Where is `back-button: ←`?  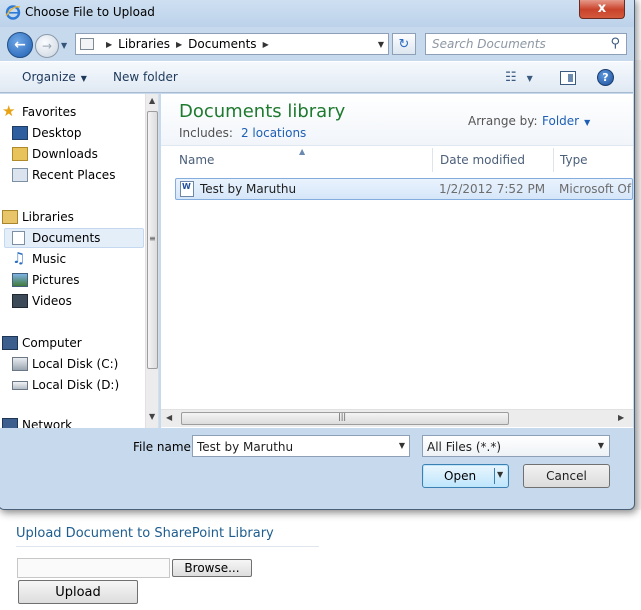
back-button: ← is located at coordinates (20, 45).